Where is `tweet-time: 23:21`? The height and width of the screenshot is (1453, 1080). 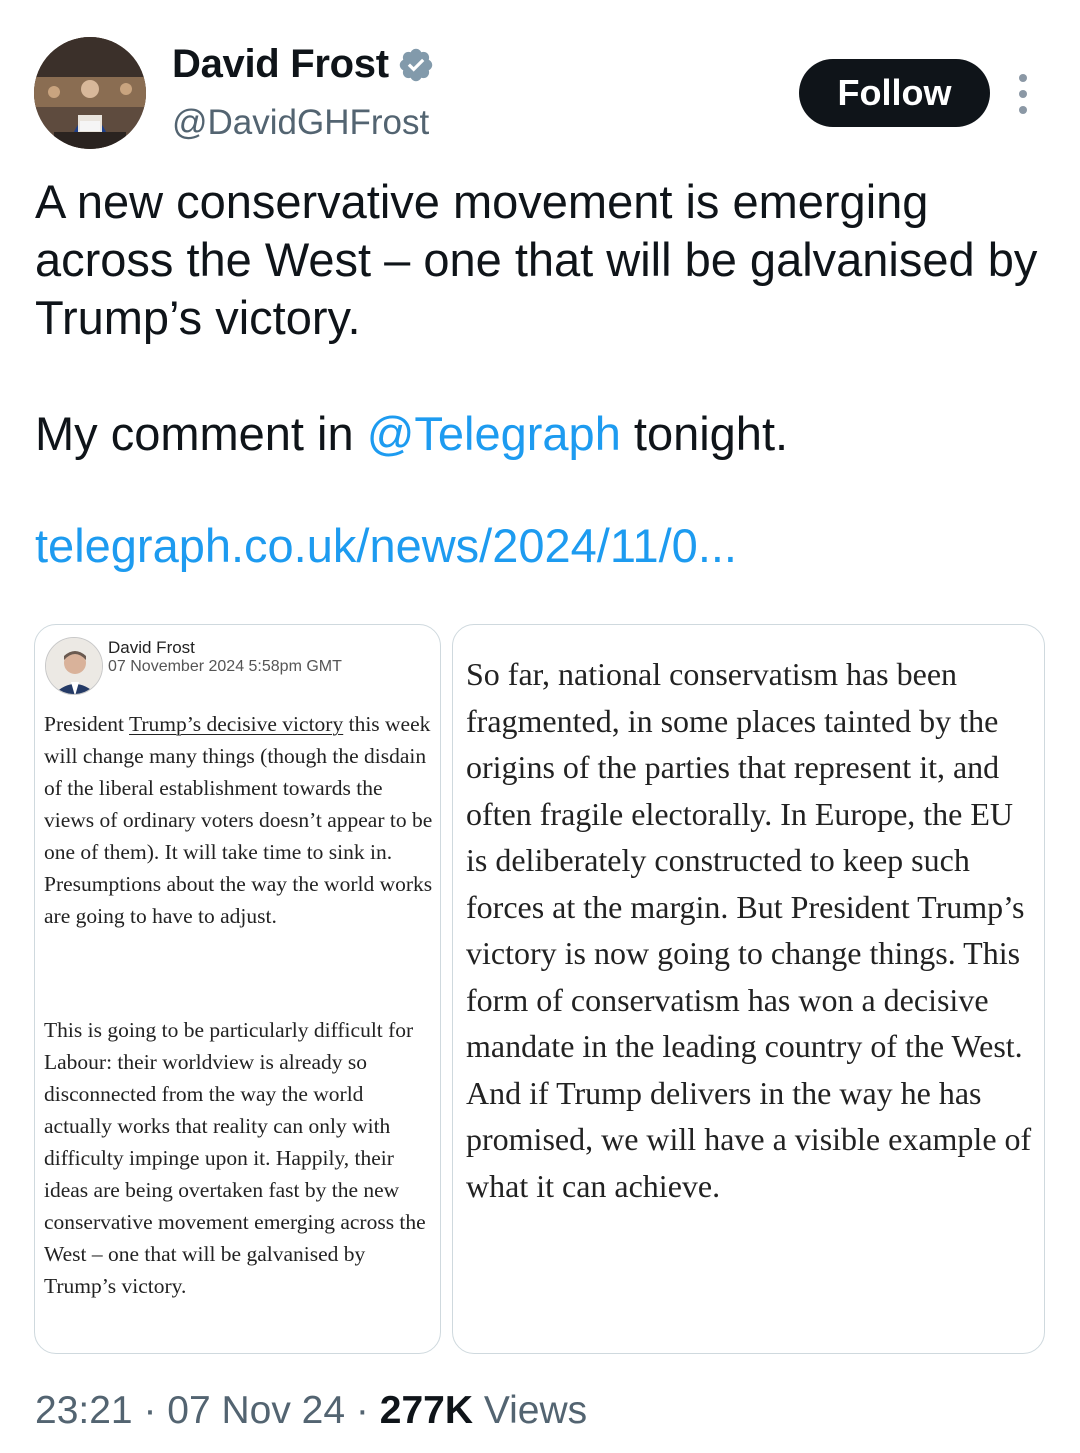
tweet-time: 23:21 is located at coordinates (84, 1410).